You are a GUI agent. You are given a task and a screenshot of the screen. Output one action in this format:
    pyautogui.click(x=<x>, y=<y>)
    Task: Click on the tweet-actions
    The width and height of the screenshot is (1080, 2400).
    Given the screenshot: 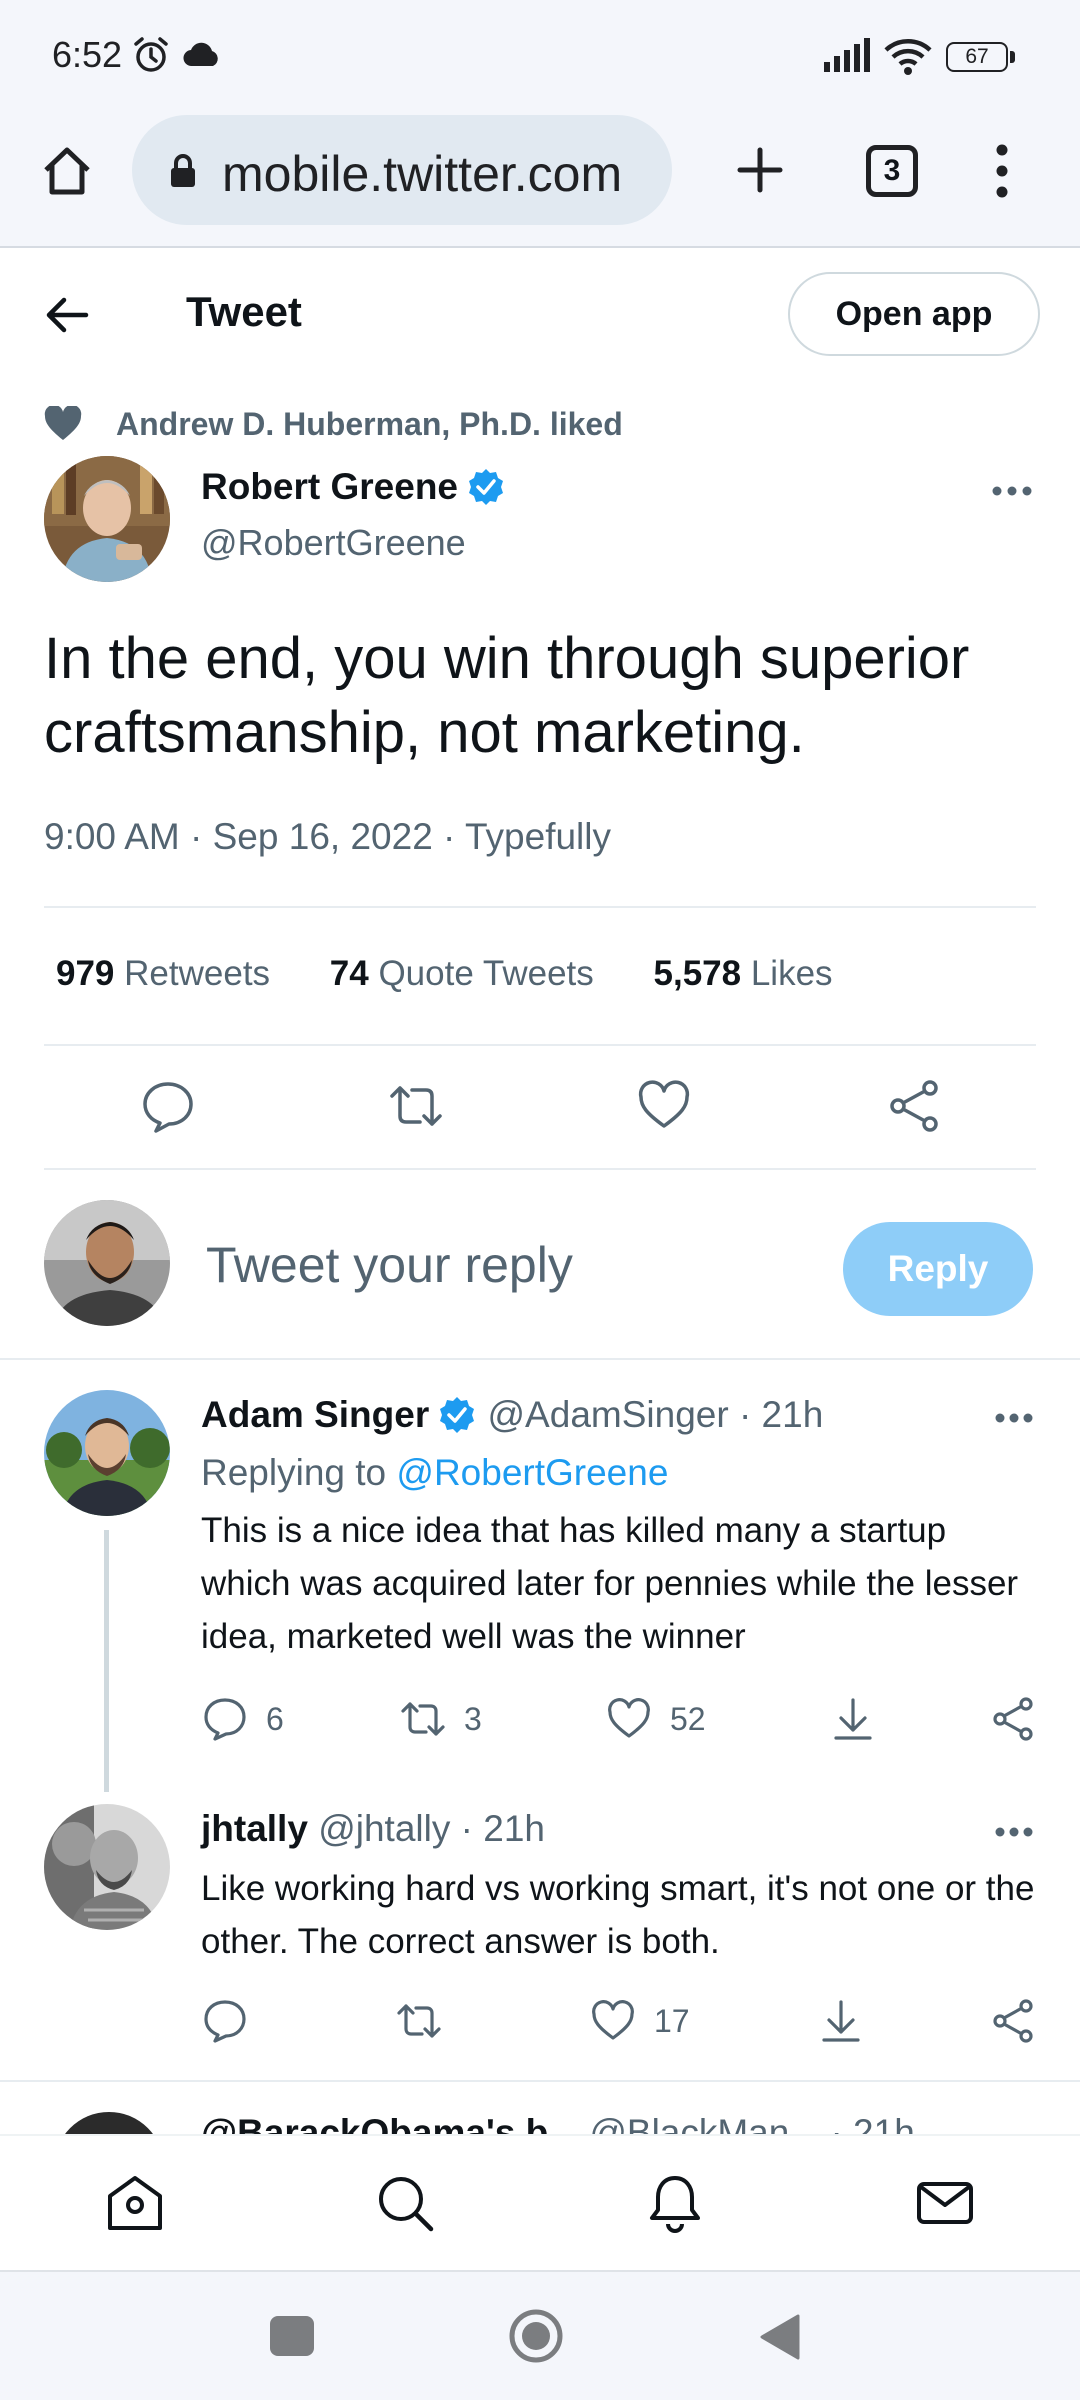 What is the action you would take?
    pyautogui.click(x=540, y=1108)
    